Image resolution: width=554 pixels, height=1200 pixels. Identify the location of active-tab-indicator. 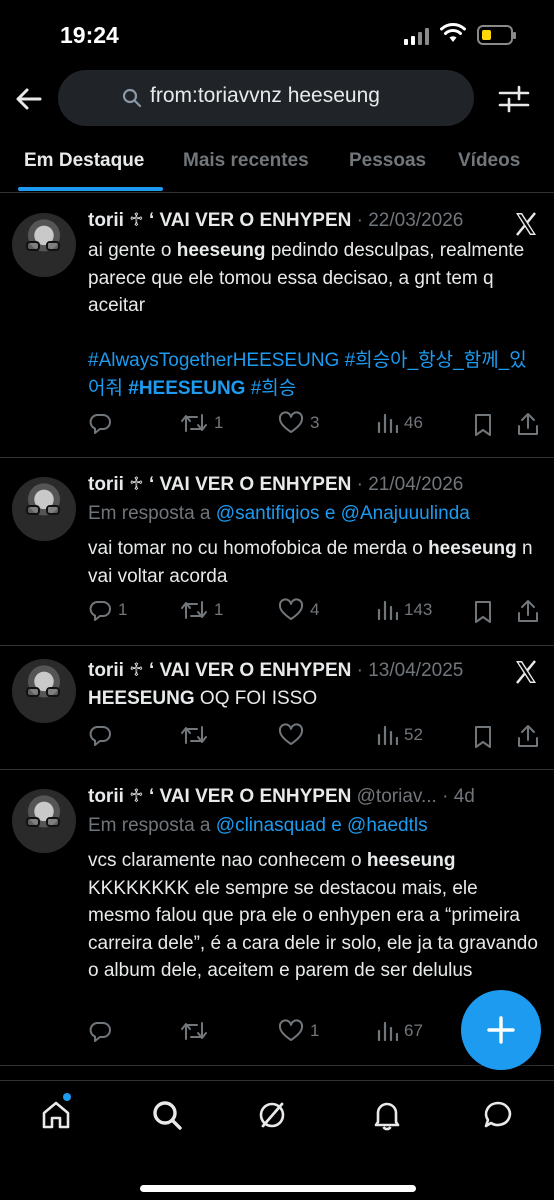
(90, 189).